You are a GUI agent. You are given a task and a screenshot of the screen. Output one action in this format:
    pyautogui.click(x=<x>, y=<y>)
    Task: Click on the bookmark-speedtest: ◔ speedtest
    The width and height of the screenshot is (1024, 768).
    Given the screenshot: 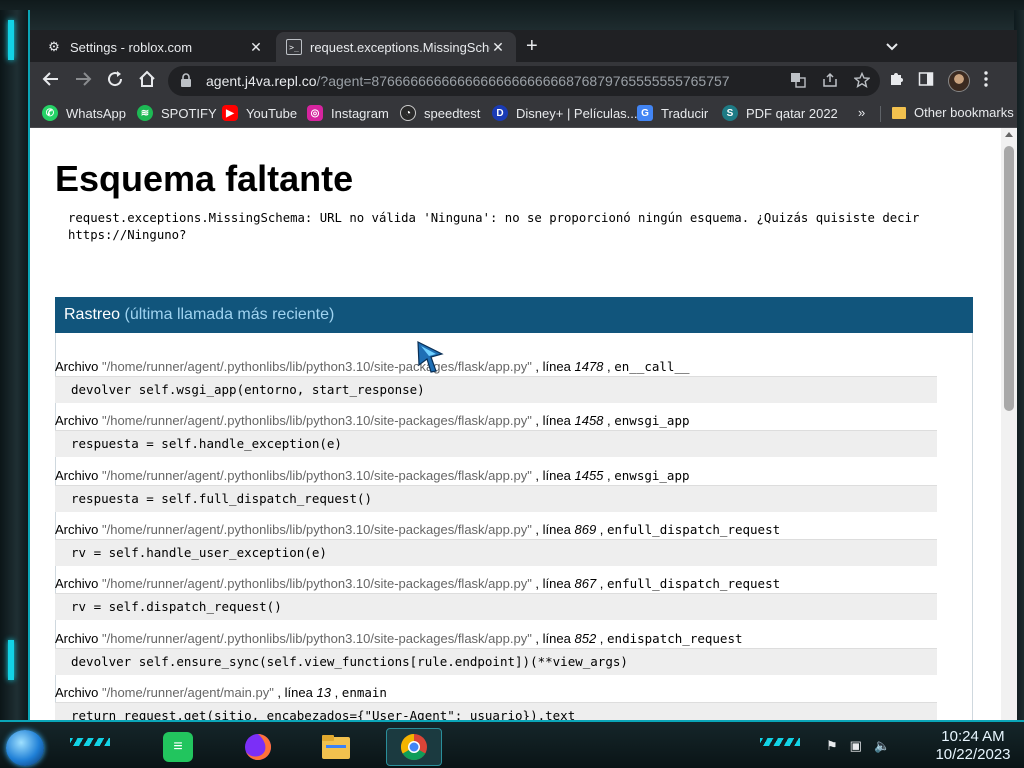 What is the action you would take?
    pyautogui.click(x=440, y=113)
    